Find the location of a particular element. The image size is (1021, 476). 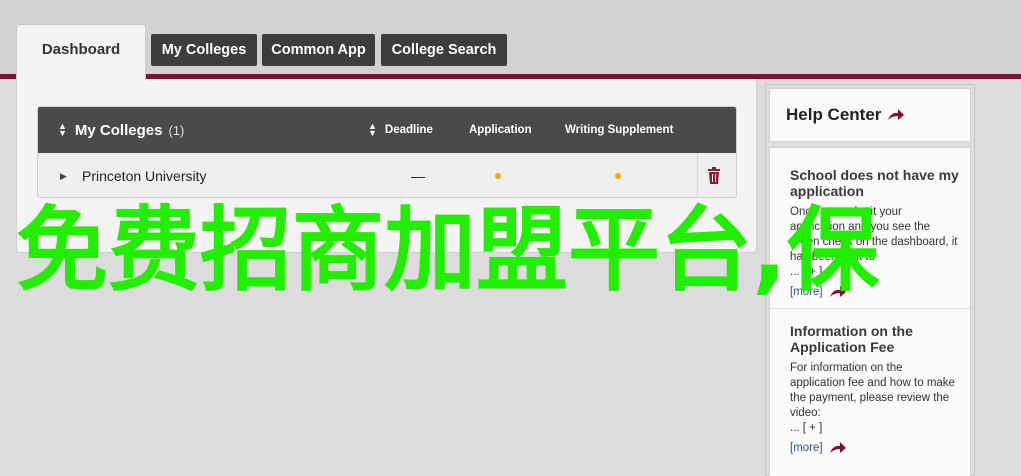

article-expand: ... [ + ] is located at coordinates (875, 428).